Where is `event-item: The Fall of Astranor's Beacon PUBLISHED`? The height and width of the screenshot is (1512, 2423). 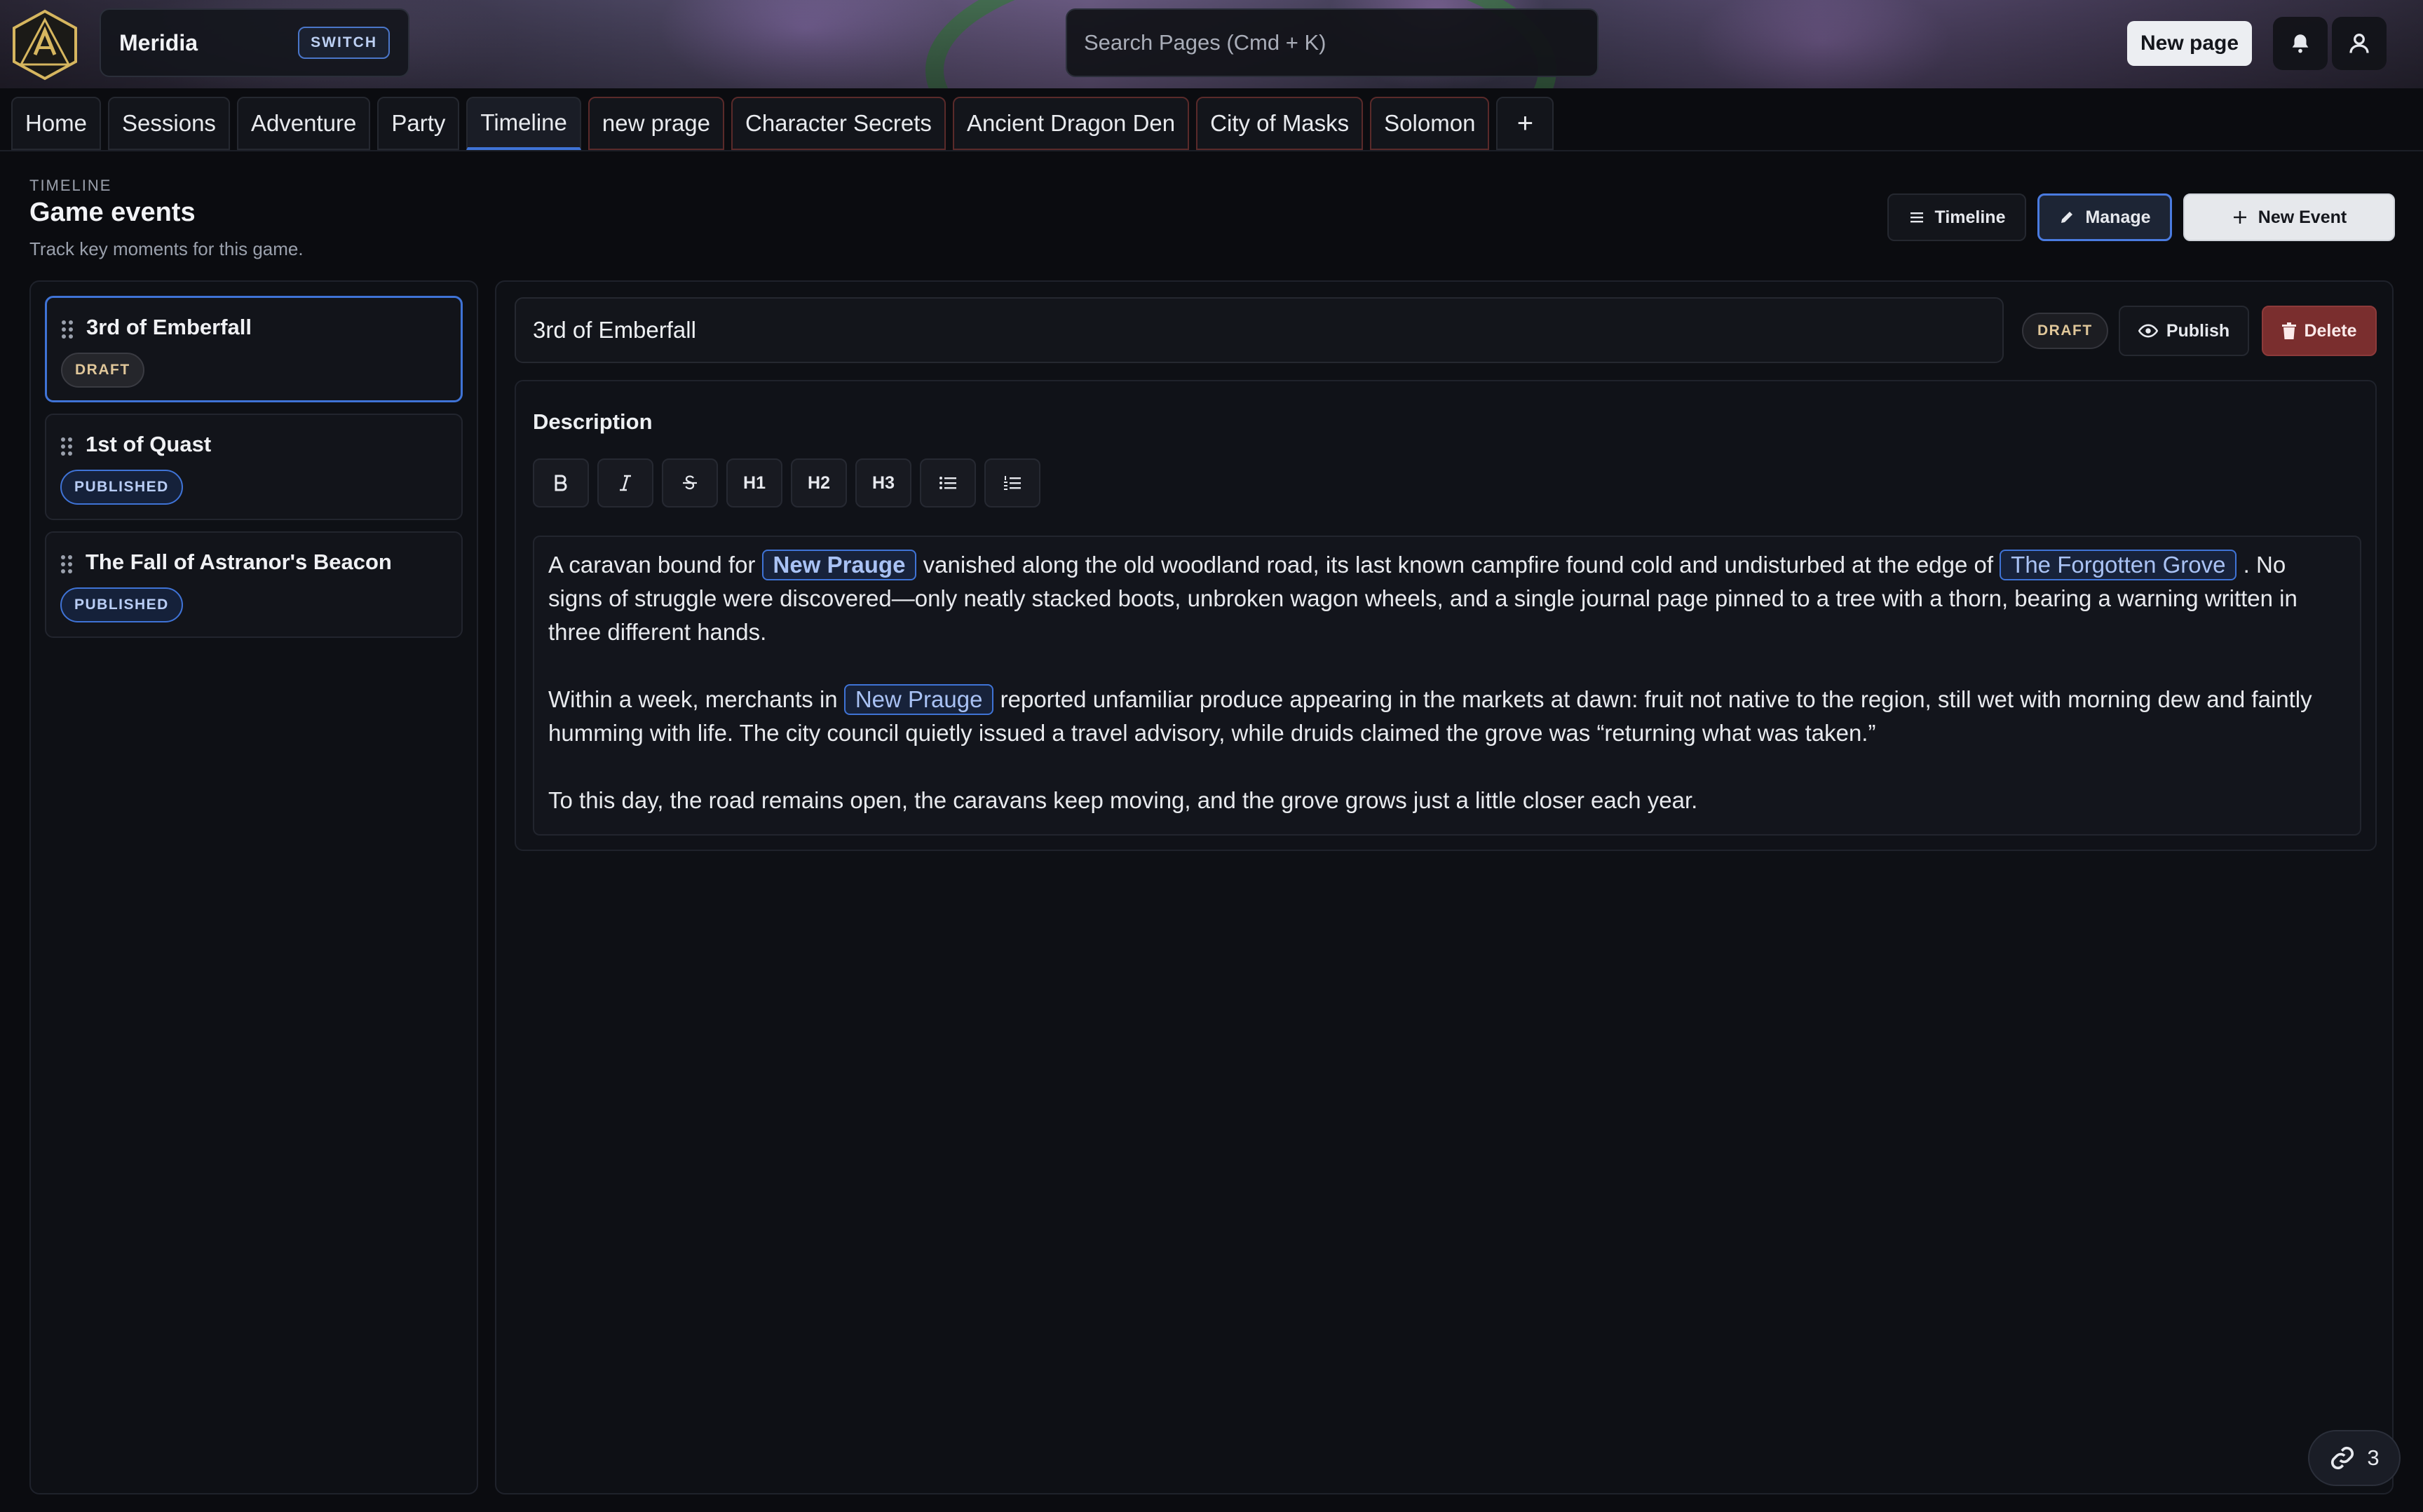 event-item: The Fall of Astranor's Beacon PUBLISHED is located at coordinates (254, 585).